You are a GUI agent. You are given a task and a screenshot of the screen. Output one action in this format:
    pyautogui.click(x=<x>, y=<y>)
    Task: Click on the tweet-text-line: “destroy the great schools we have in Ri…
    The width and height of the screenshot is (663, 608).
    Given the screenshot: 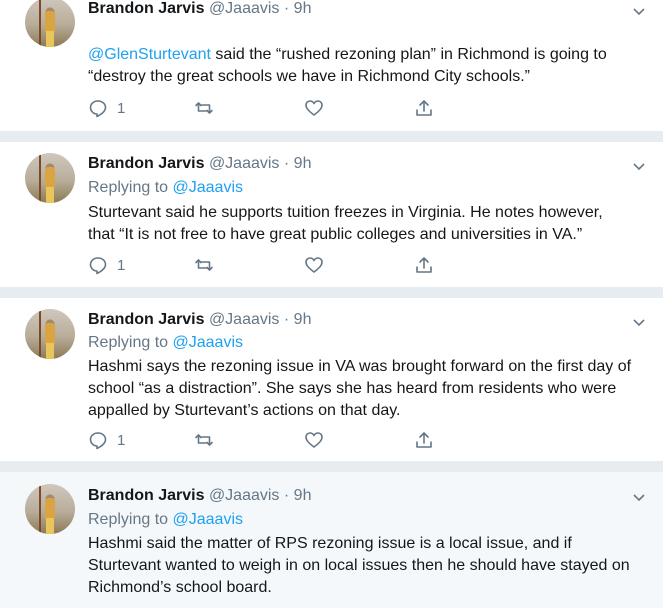 What is the action you would take?
    pyautogui.click(x=309, y=76)
    